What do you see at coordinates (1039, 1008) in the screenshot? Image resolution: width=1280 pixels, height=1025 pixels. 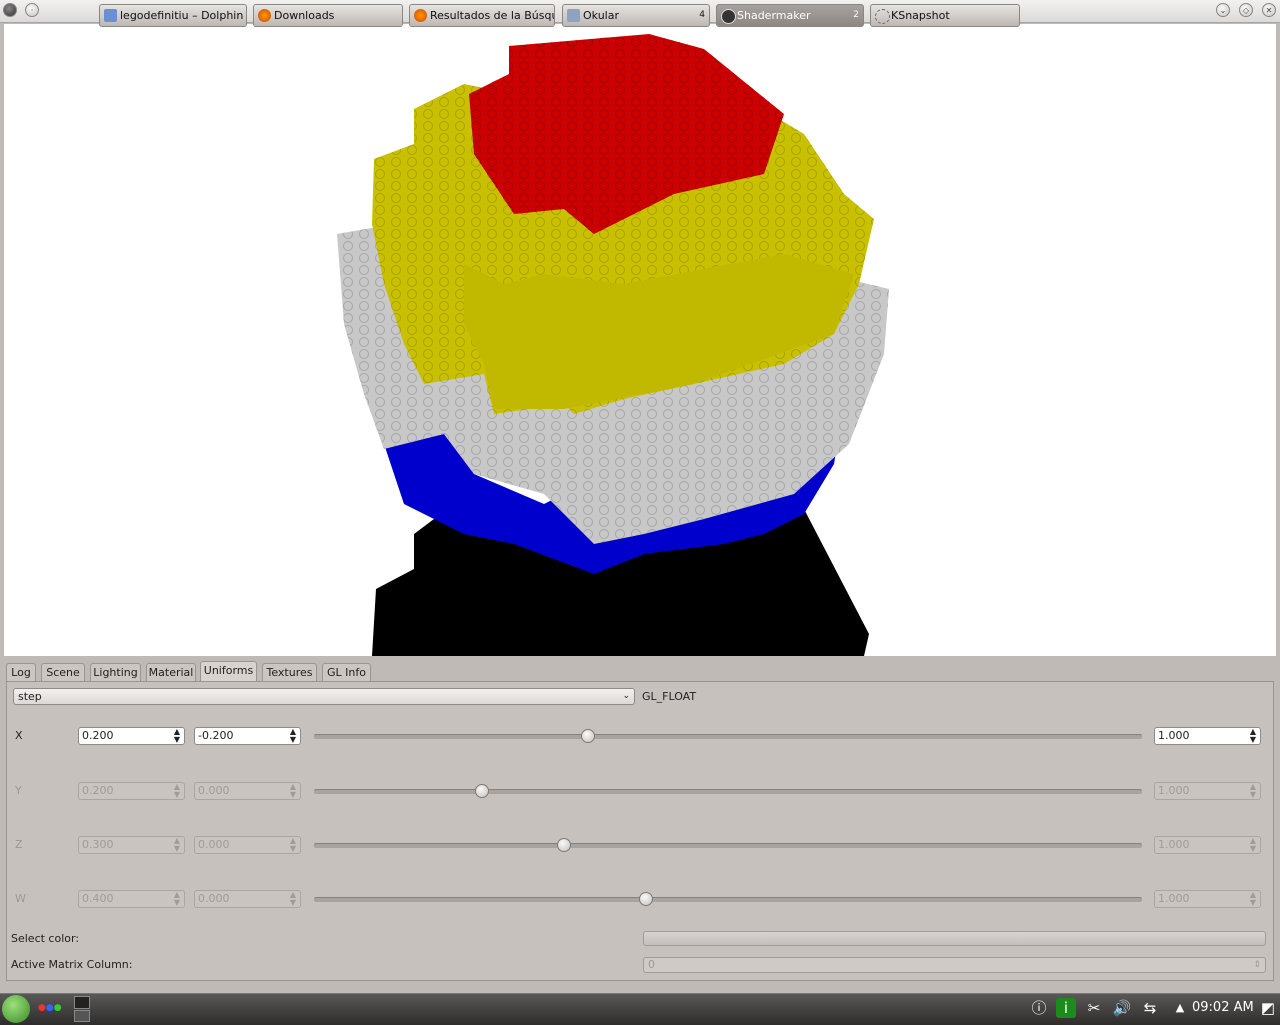 I see `info-icon: ⓘ` at bounding box center [1039, 1008].